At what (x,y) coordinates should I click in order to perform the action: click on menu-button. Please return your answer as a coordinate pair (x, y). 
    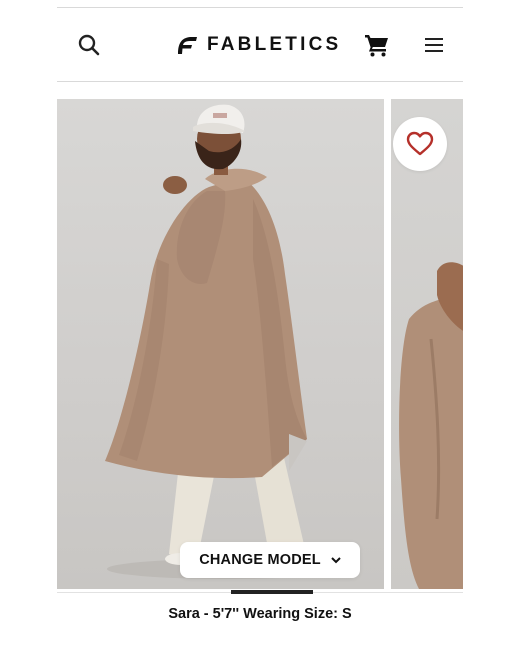
    Looking at the image, I should click on (434, 45).